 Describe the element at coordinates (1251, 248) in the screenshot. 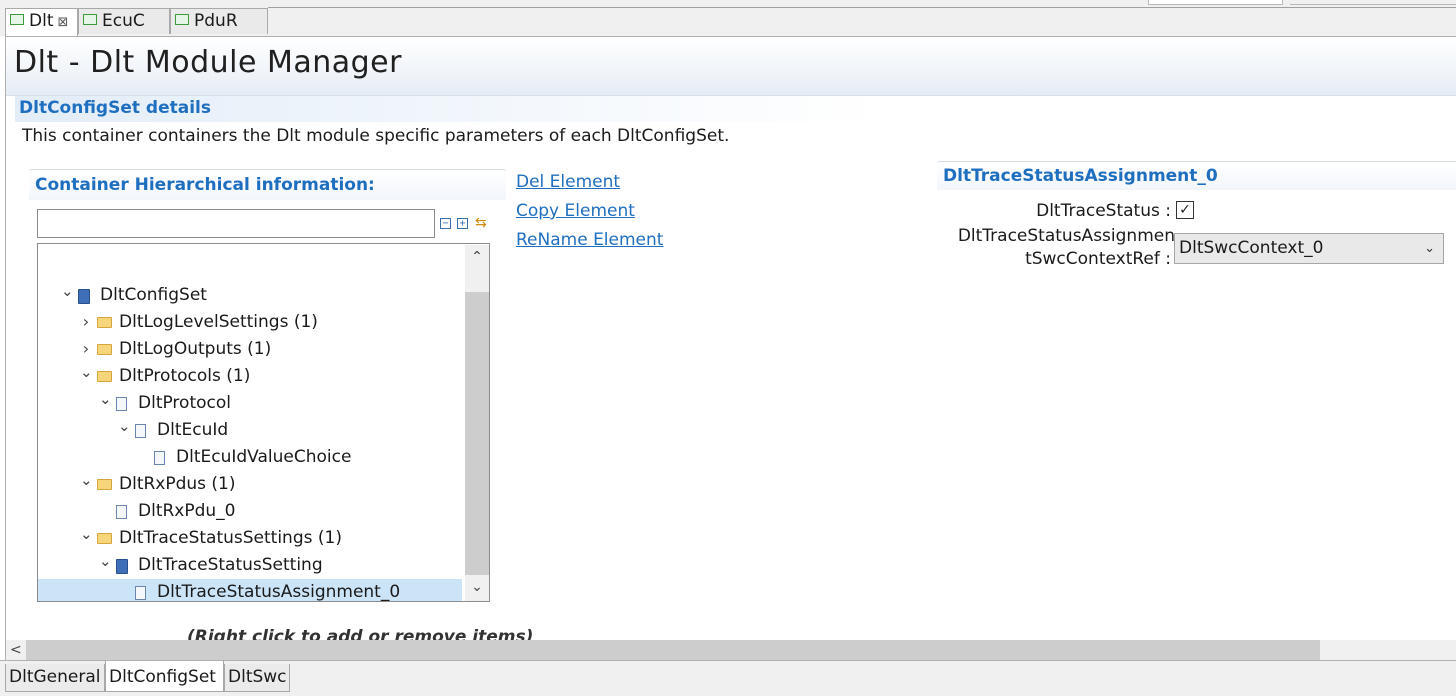

I see `swc-context-ref-value: DltSwcContext_0` at that location.